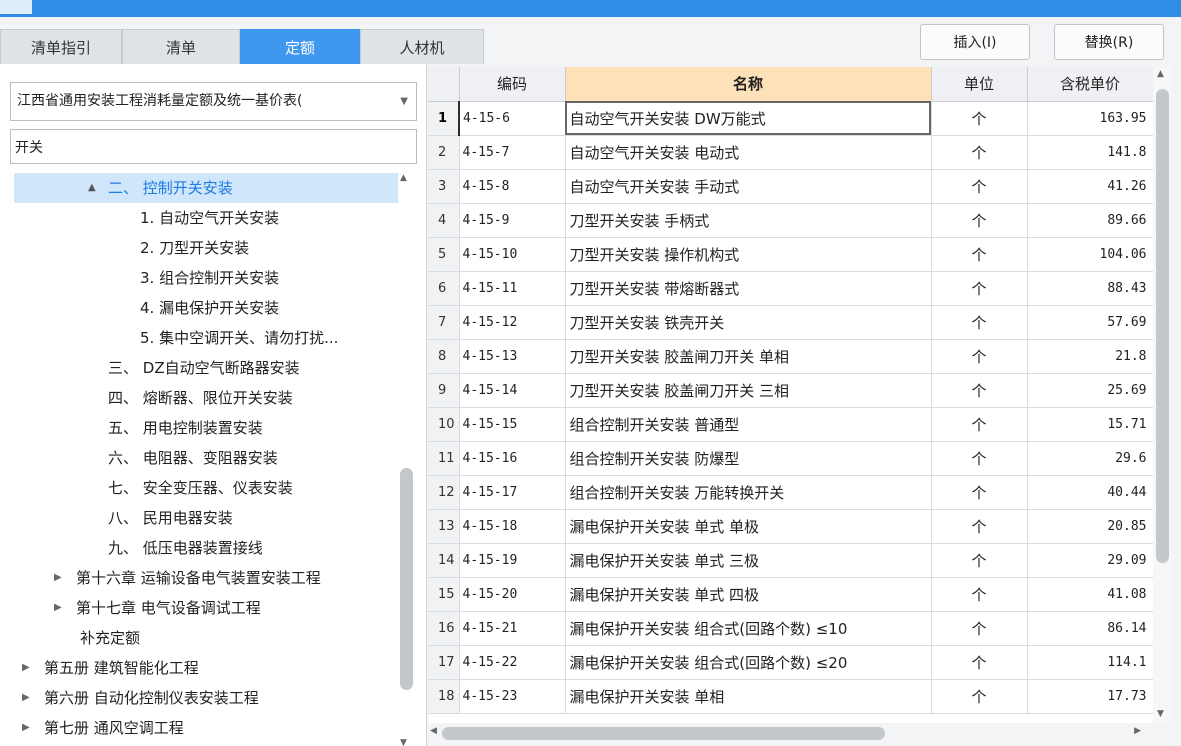 The width and height of the screenshot is (1181, 746). What do you see at coordinates (748, 288) in the screenshot?
I see `cell-name: 刀型开关安装 带熔断器式` at bounding box center [748, 288].